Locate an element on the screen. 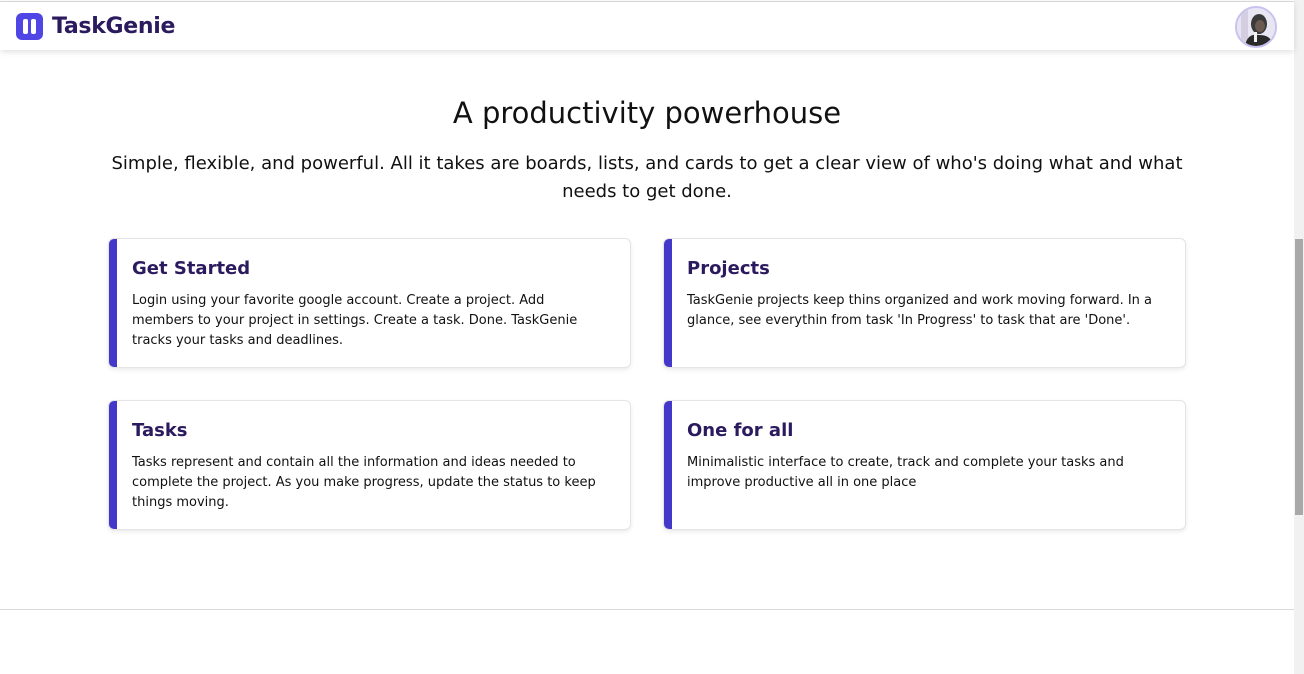 The image size is (1304, 674). hero-title: A productivity powerhouse is located at coordinates (647, 113).